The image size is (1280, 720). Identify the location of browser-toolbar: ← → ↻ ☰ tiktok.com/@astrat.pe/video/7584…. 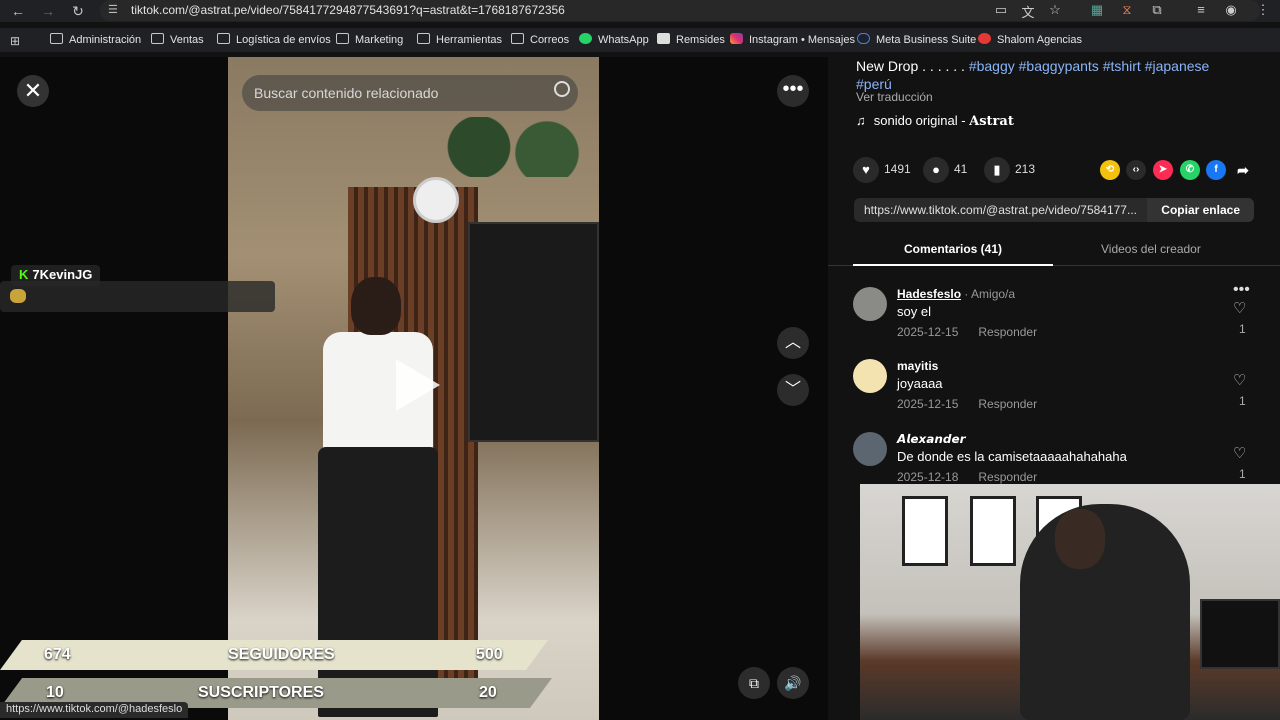
(640, 11).